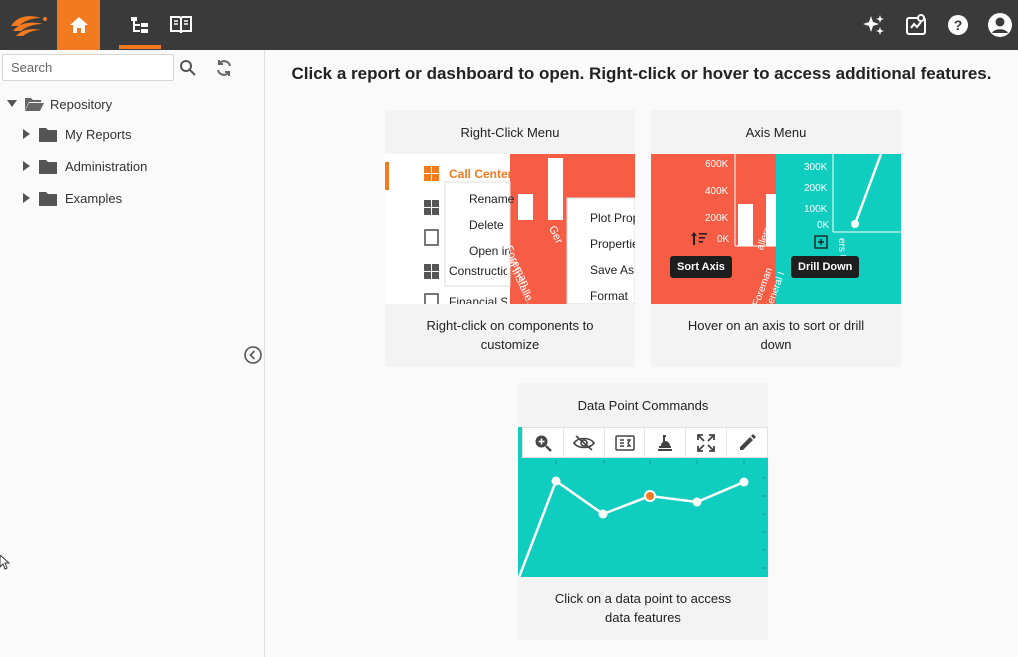 Image resolution: width=1018 pixels, height=657 pixels. I want to click on card-title: Data Point Commands, so click(643, 405).